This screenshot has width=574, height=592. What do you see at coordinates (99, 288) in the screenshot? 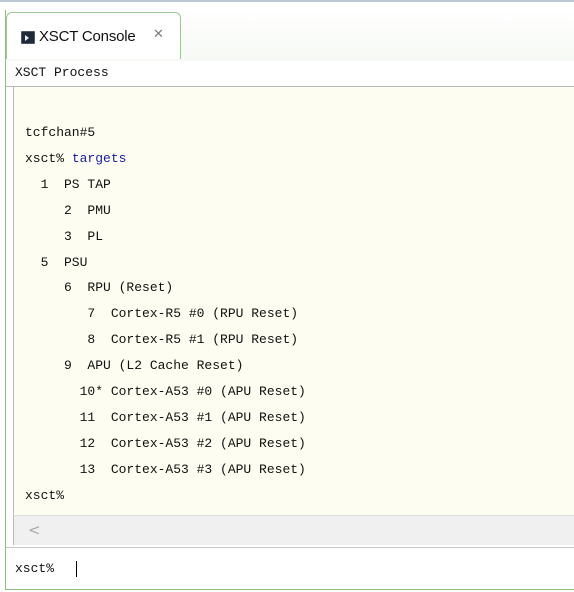
I see `console-line: 6 RPU (Reset)` at bounding box center [99, 288].